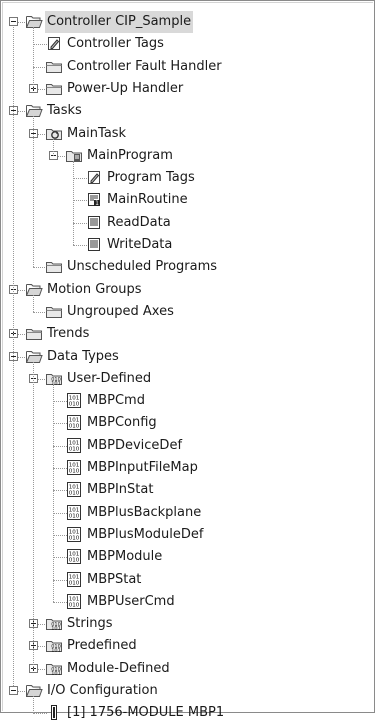  Describe the element at coordinates (187, 134) in the screenshot. I see `tree-item-main-task: MainTask` at that location.